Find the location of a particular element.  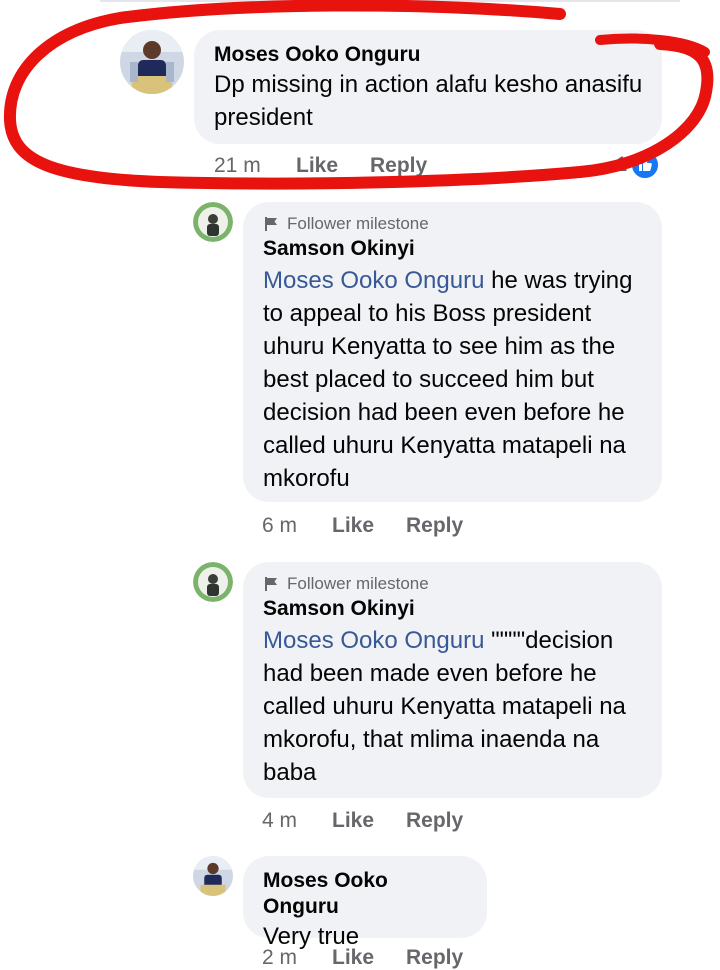

thumbs-up-icon is located at coordinates (644, 165).